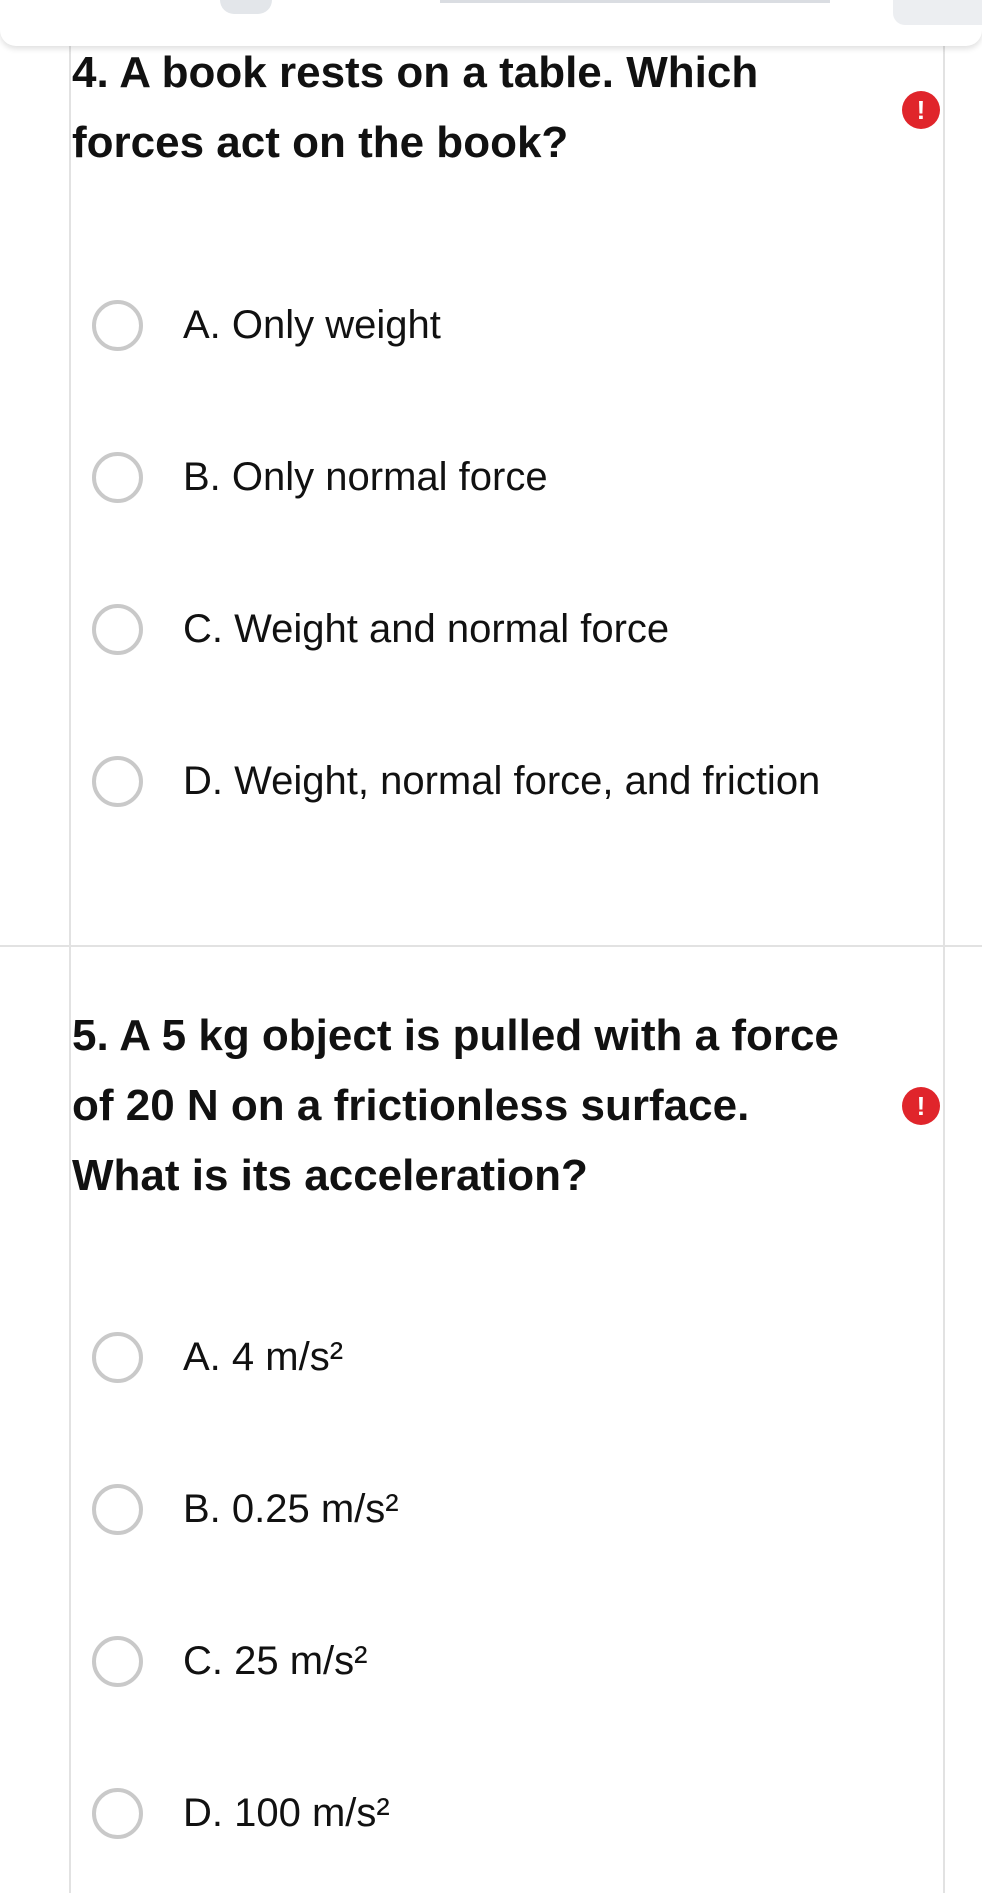  I want to click on q4-option-c: C. Weight and normal force, so click(380, 629).